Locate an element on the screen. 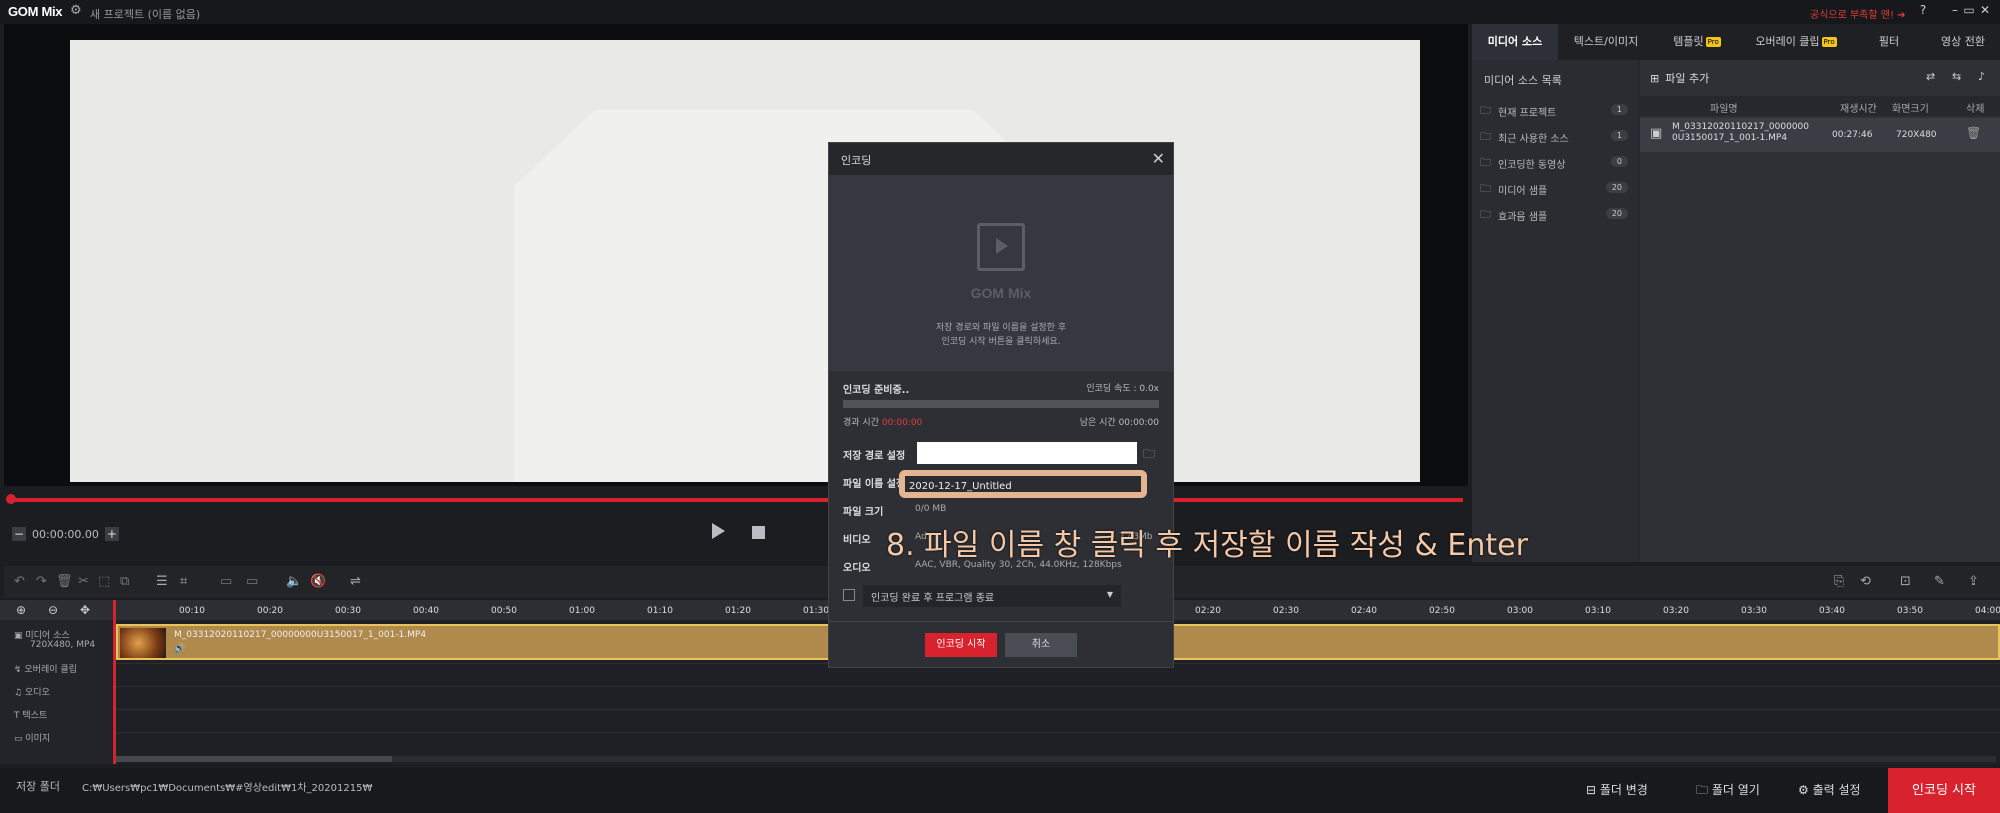 This screenshot has height=813, width=2000. undo-icon: ↶ is located at coordinates (19, 581).